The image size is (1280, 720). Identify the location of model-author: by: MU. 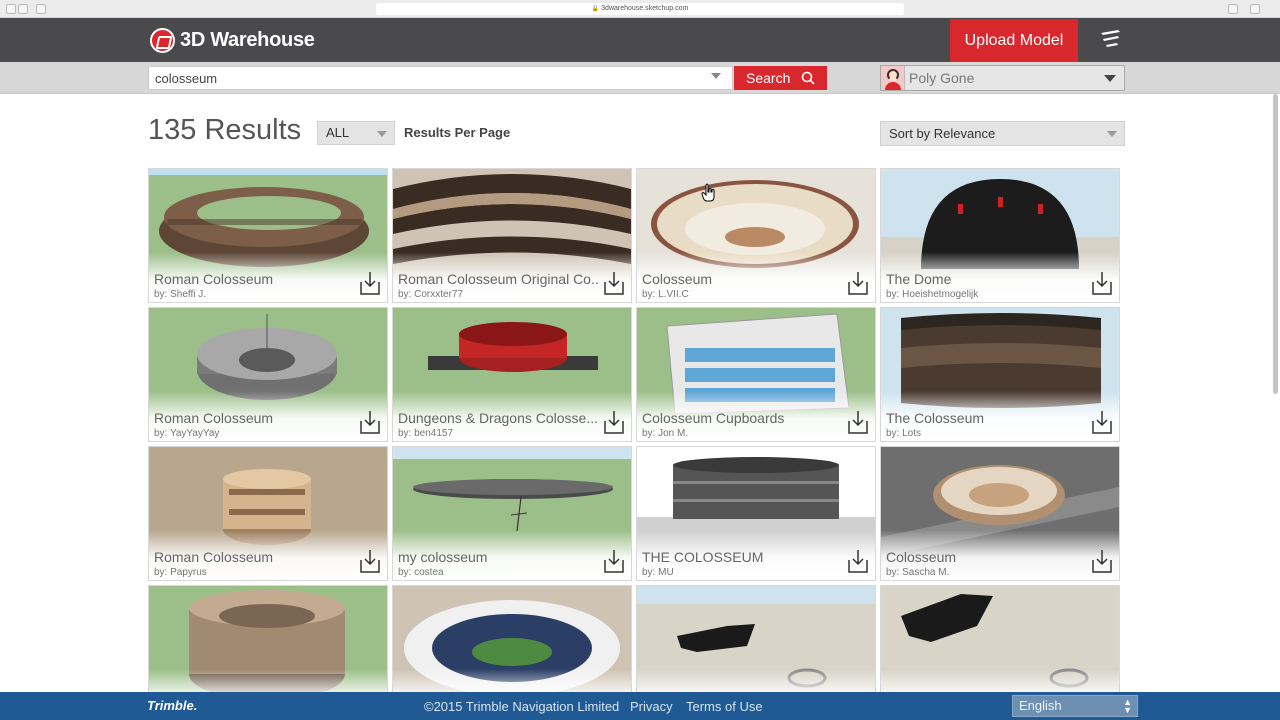
(658, 572).